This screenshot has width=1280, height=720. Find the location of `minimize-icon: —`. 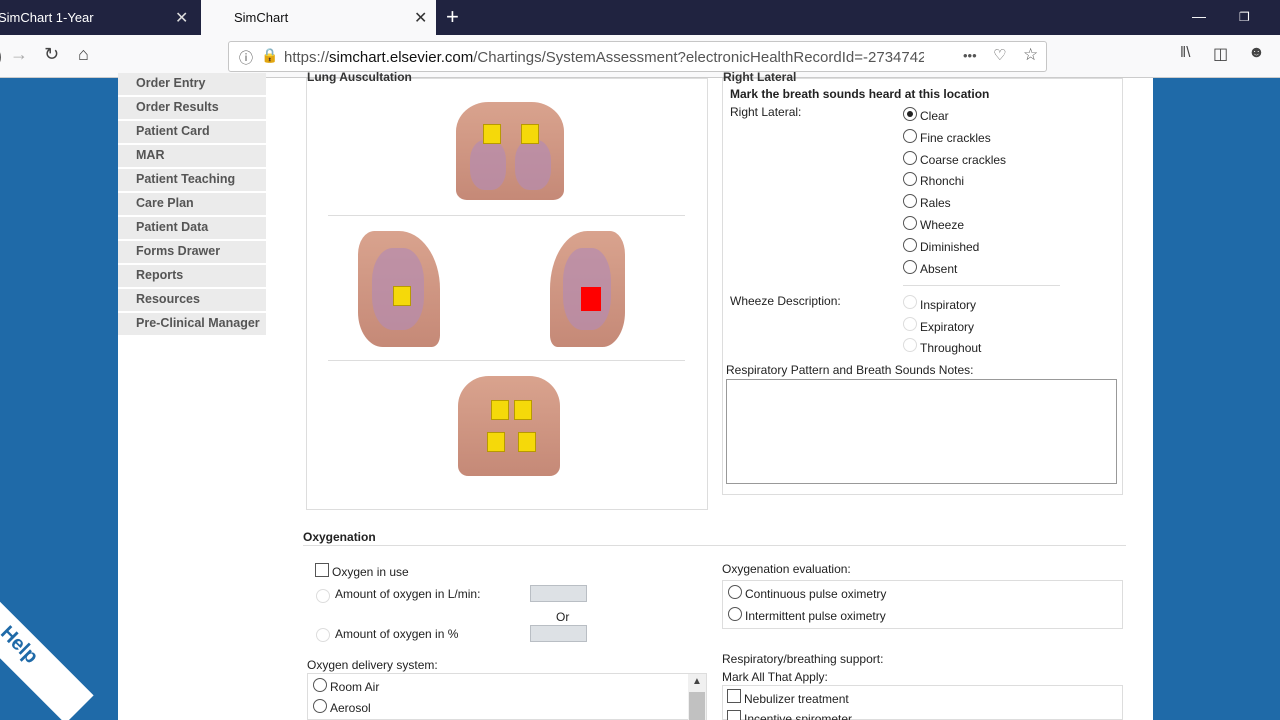

minimize-icon: — is located at coordinates (1199, 16).